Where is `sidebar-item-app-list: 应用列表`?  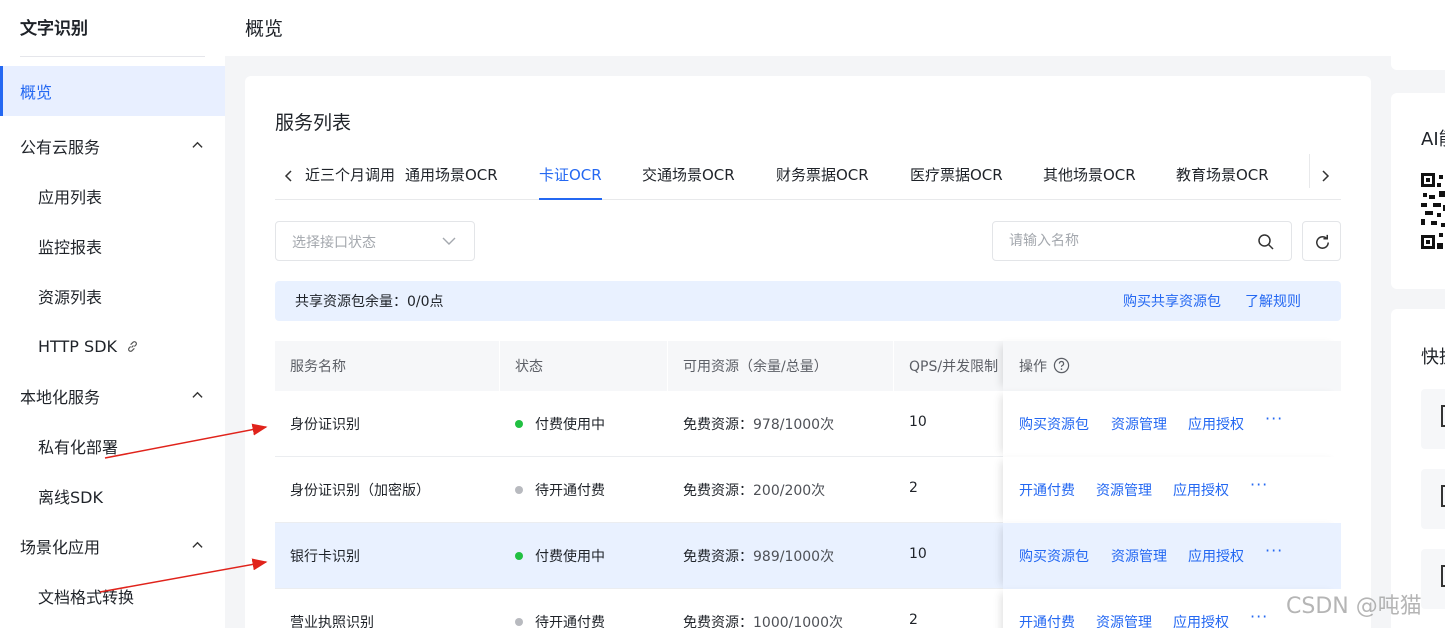 sidebar-item-app-list: 应用列表 is located at coordinates (112, 196).